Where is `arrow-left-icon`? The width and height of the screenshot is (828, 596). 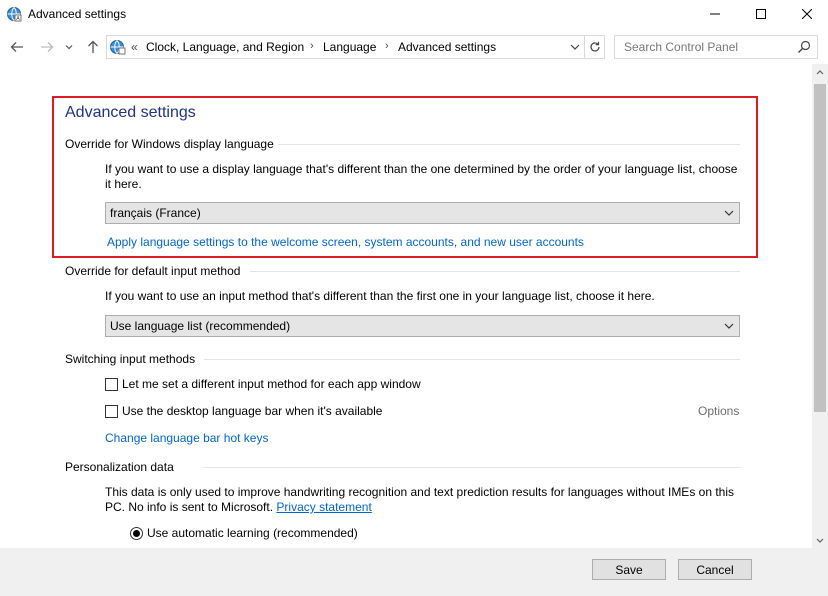 arrow-left-icon is located at coordinates (16, 47).